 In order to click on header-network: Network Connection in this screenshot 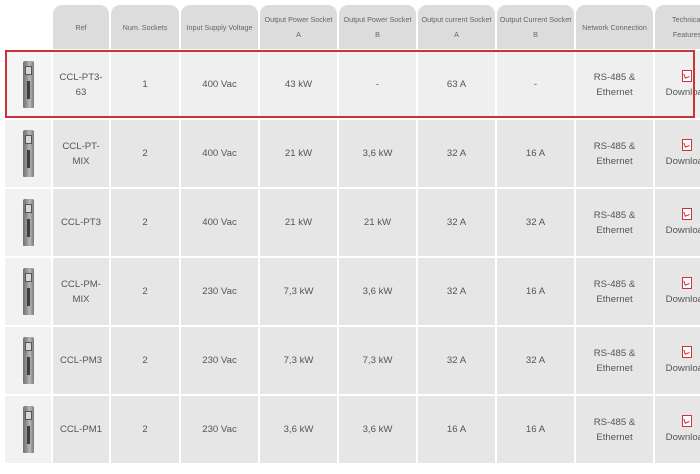, I will do `click(614, 27)`.